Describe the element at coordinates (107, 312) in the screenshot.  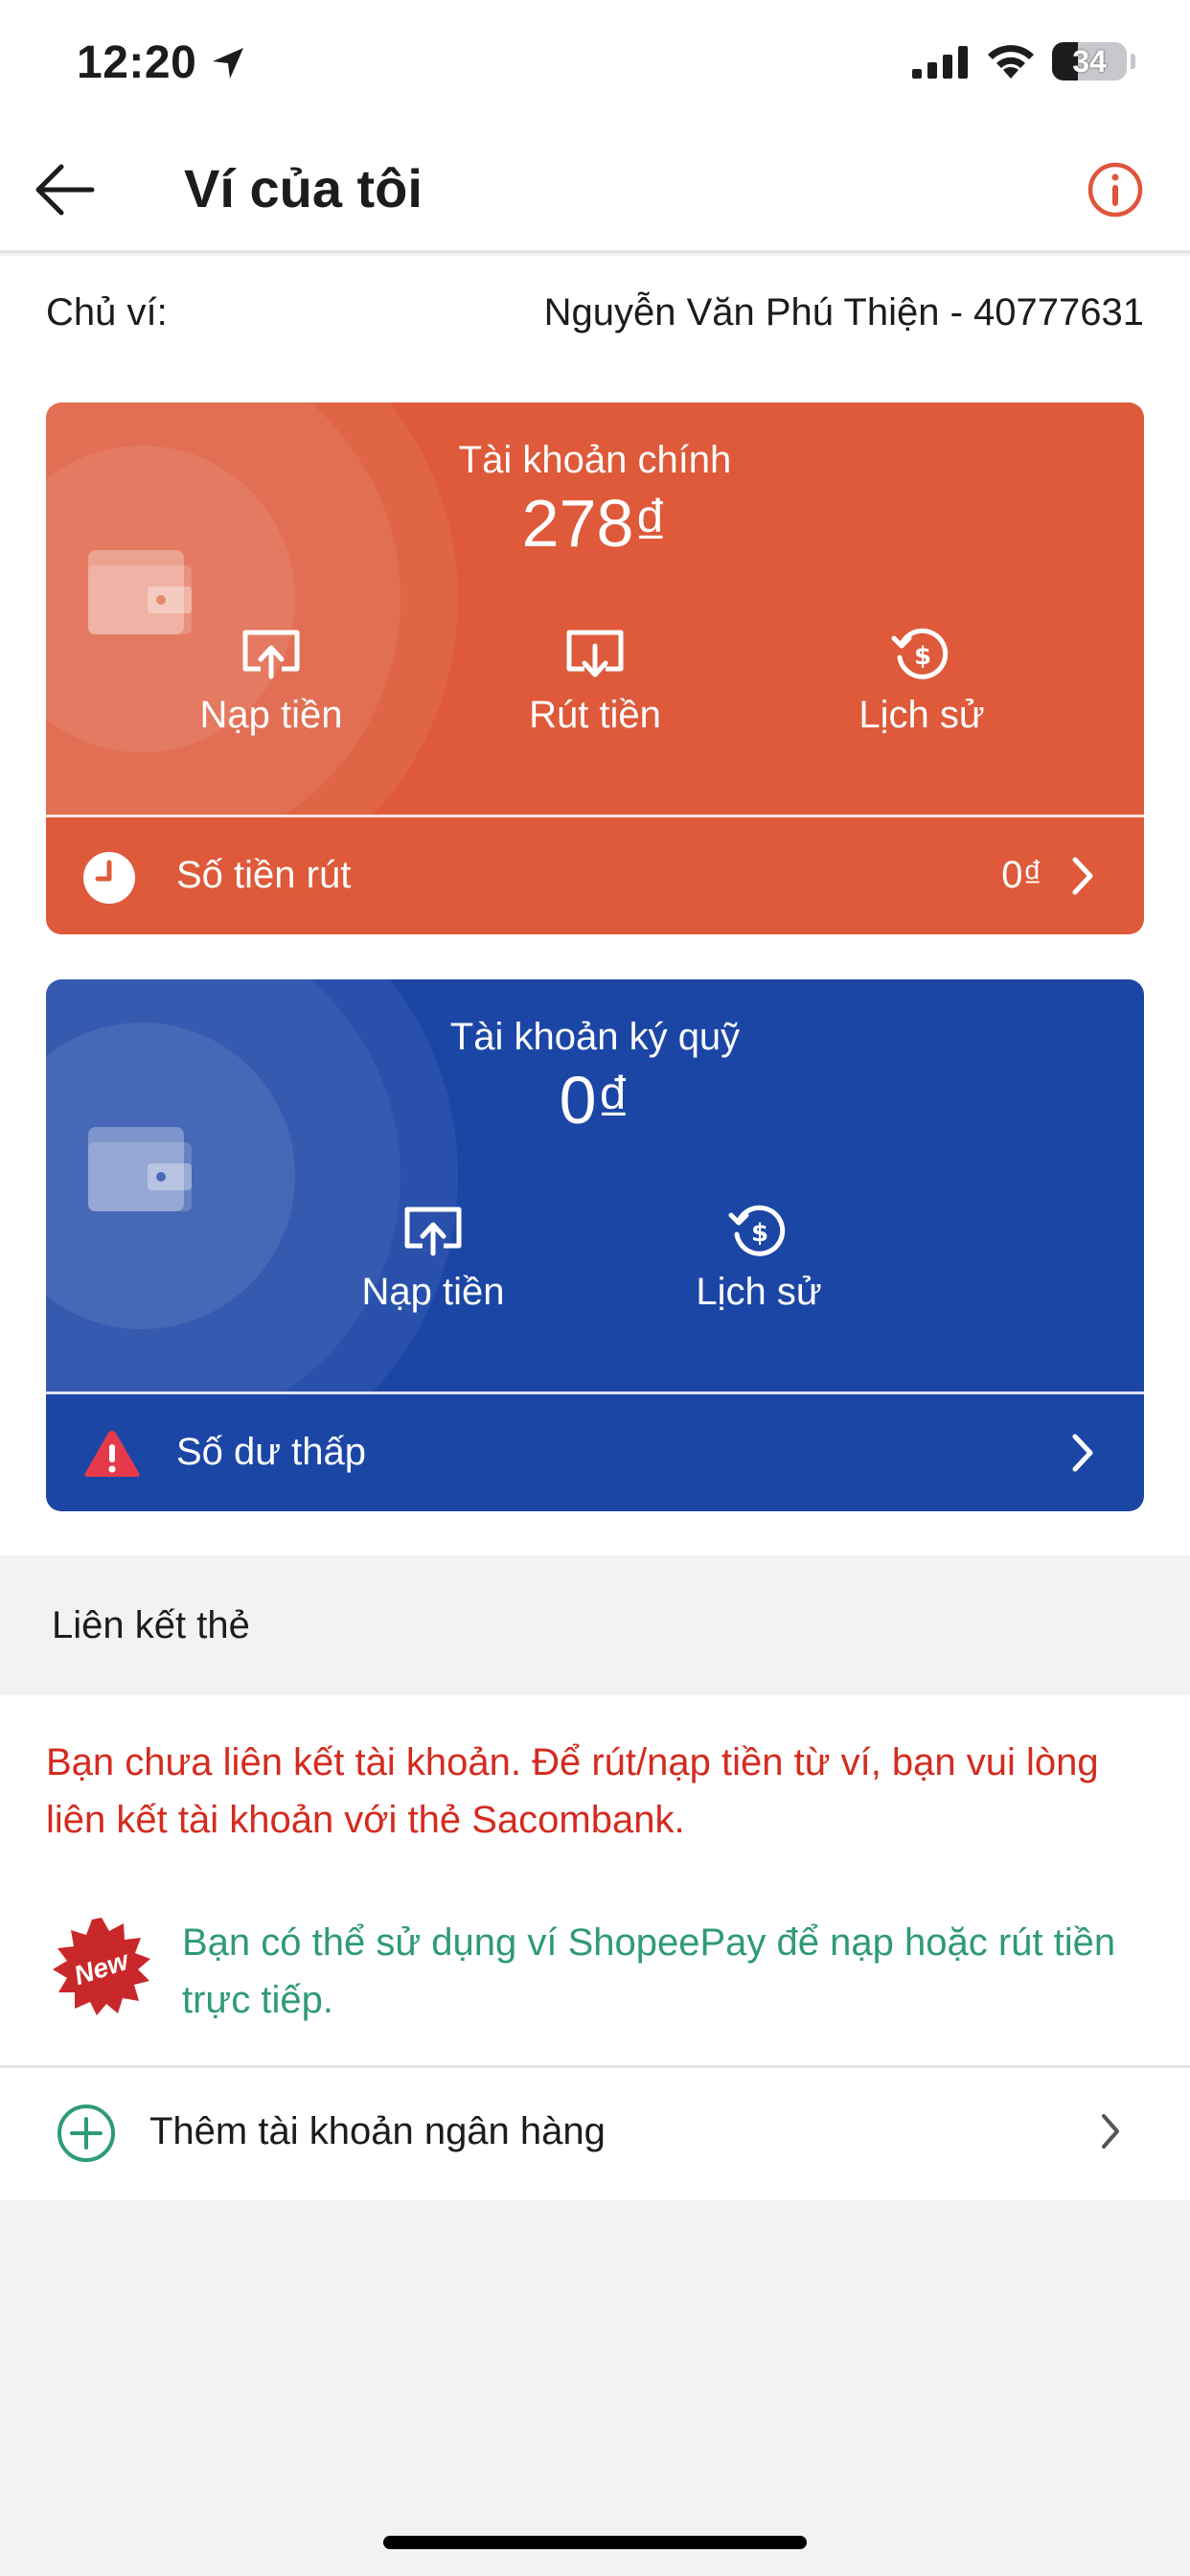
I see `owner-label: Chủ ví:` at that location.